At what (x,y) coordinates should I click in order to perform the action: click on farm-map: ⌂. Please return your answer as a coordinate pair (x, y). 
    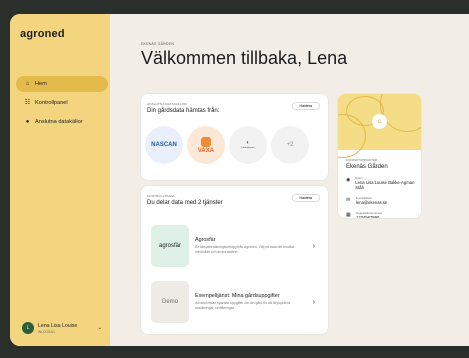
    Looking at the image, I should click on (379, 126).